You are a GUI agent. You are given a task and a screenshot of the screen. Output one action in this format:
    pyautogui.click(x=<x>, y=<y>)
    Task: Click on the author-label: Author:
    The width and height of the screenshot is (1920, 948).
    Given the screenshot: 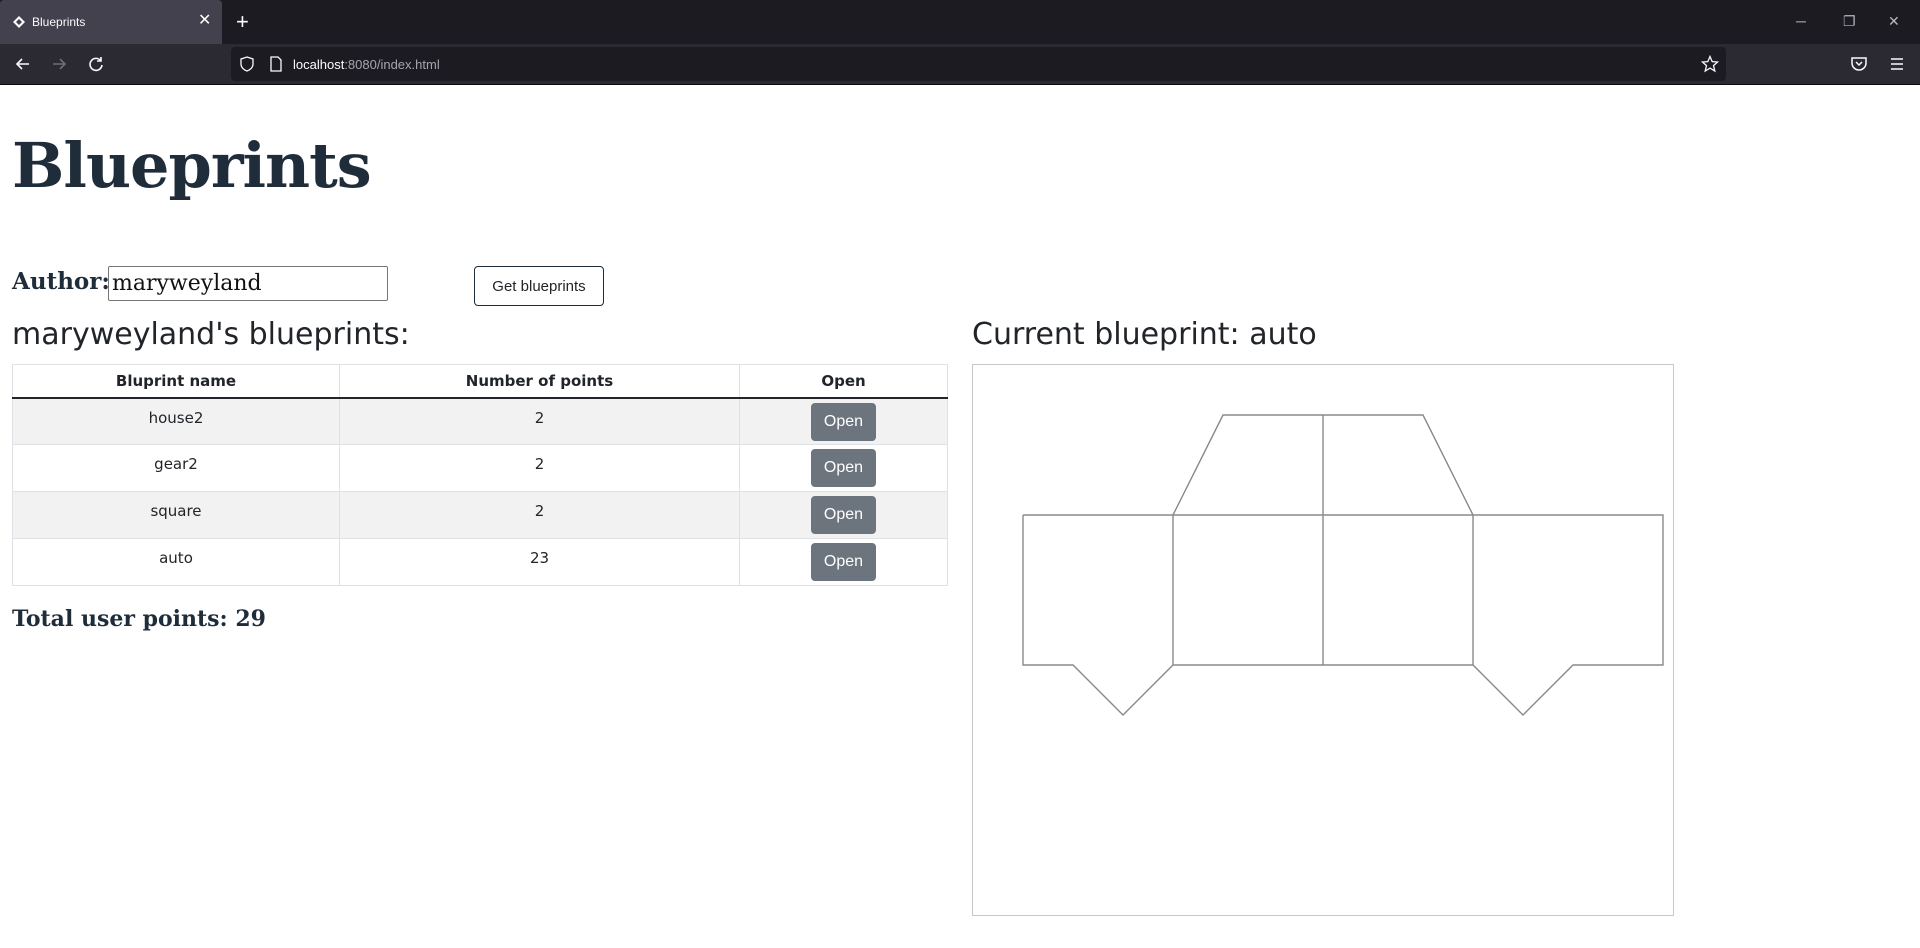 What is the action you would take?
    pyautogui.click(x=61, y=281)
    